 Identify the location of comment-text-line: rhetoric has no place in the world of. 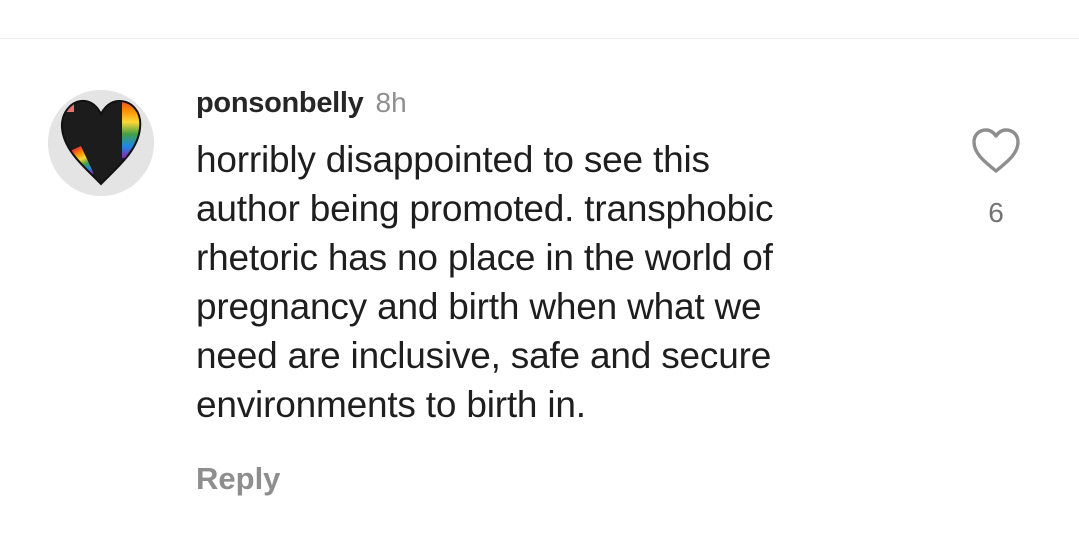
(484, 257).